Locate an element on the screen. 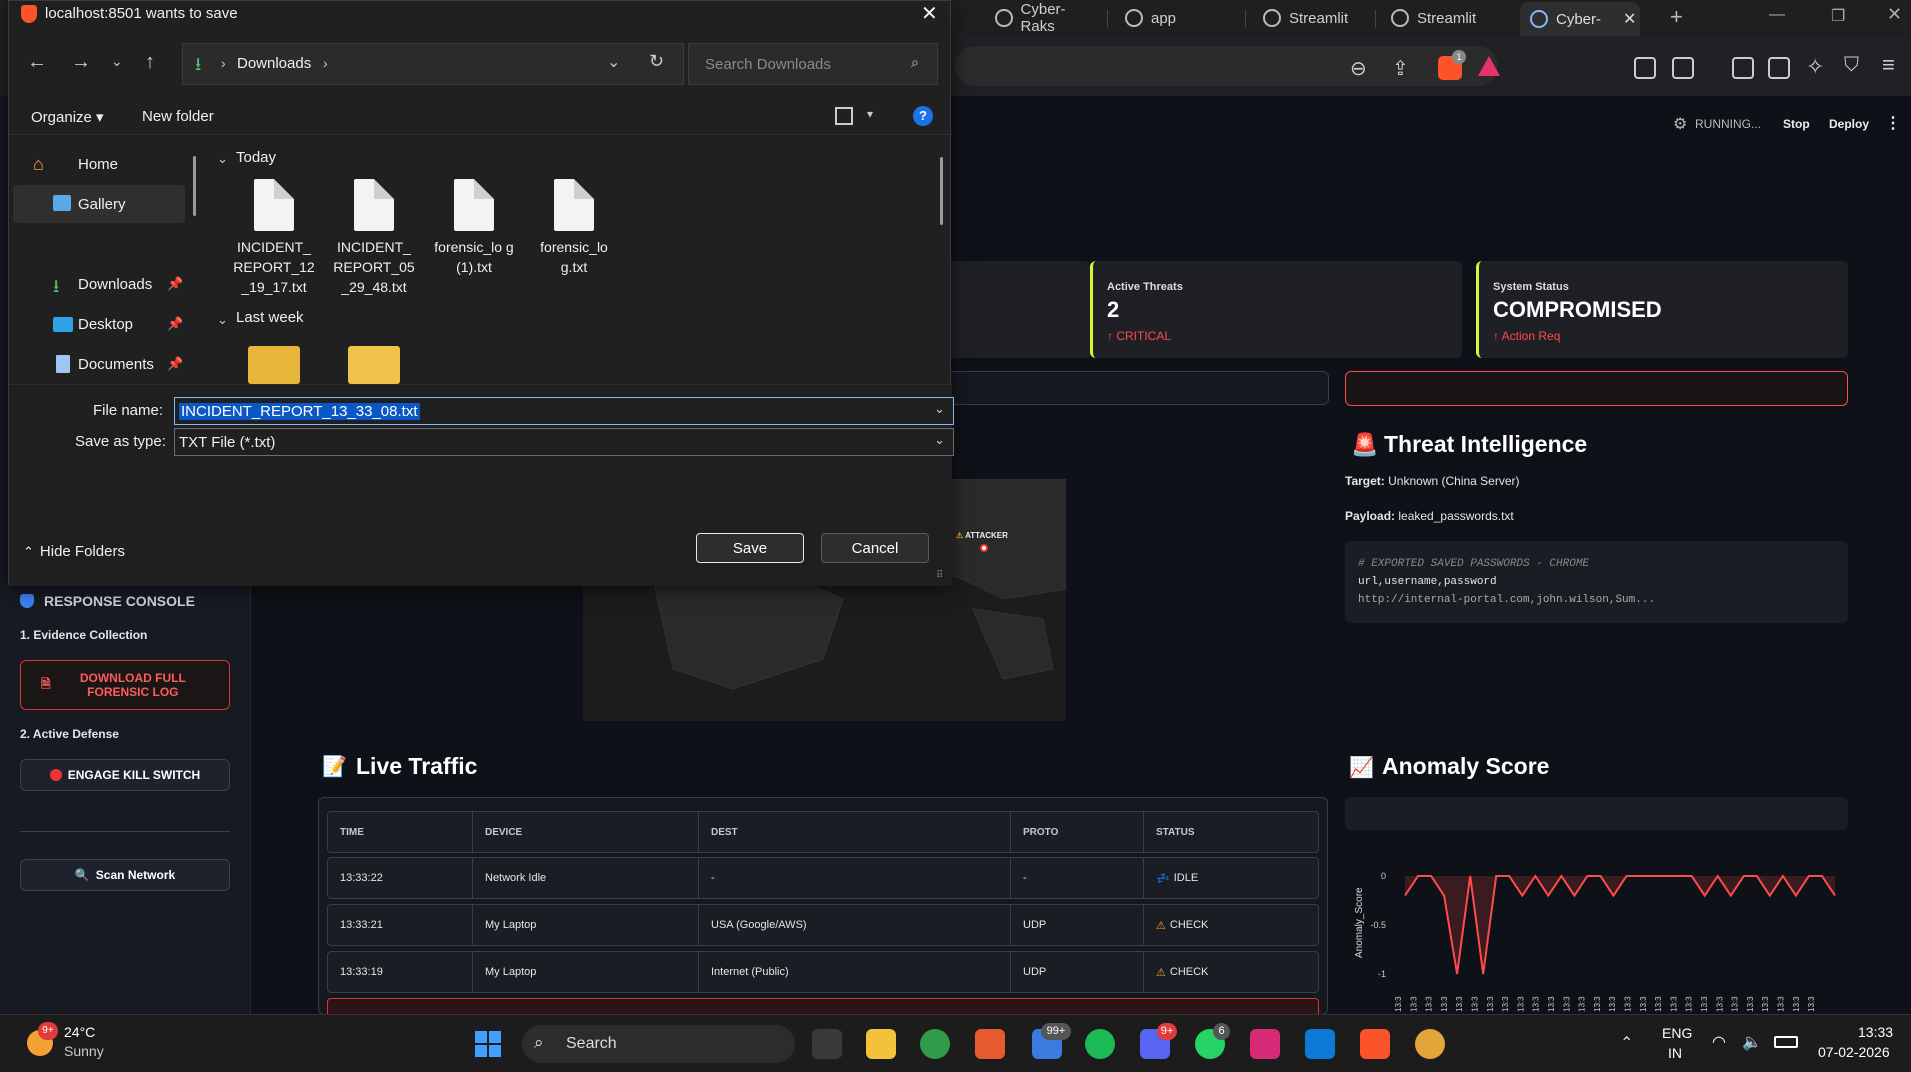 This screenshot has height=1072, width=1911. deploy-button: Deploy is located at coordinates (1849, 124).